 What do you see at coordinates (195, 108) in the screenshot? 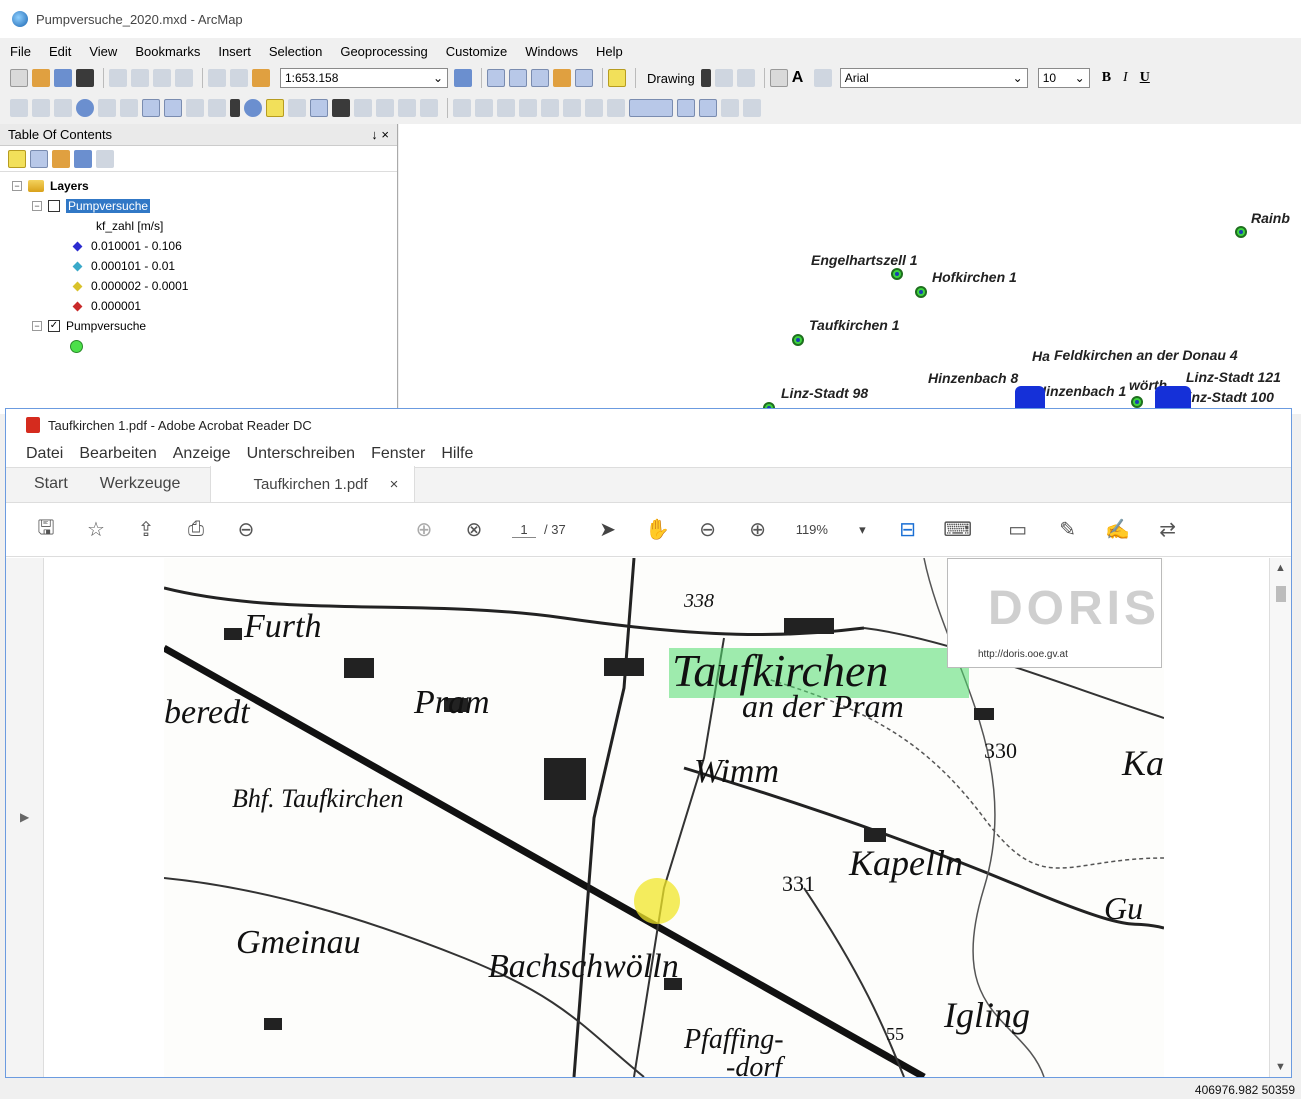
I see `select-features-icon` at bounding box center [195, 108].